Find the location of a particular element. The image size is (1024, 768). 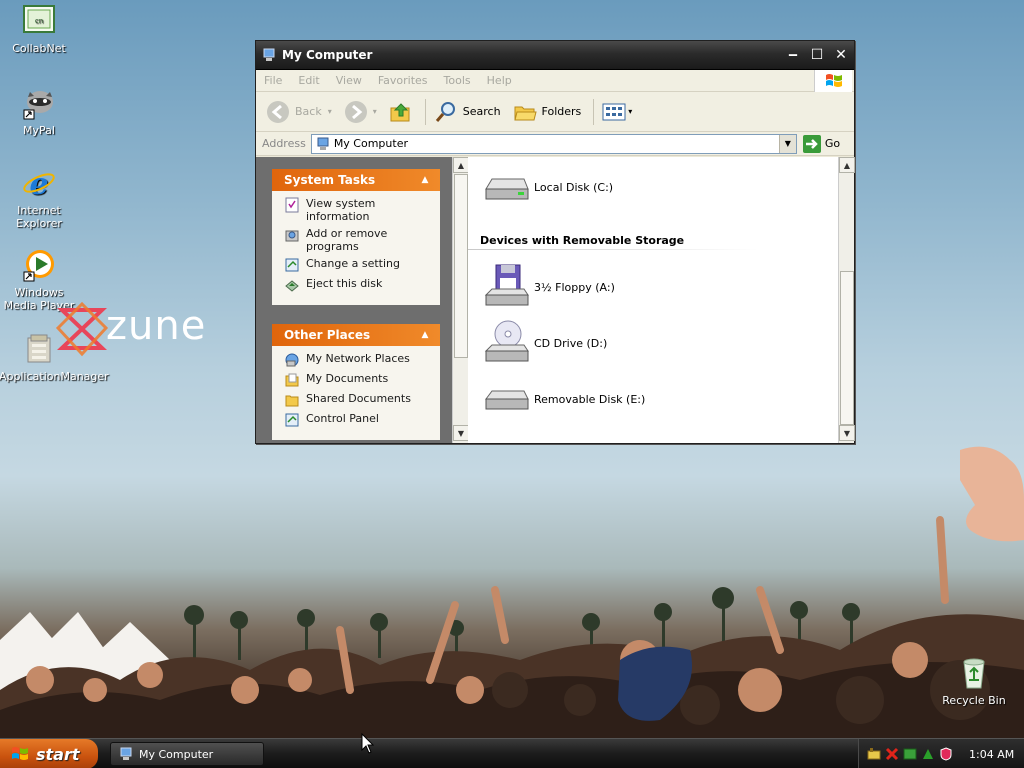

up-folder-button is located at coordinates (401, 112).